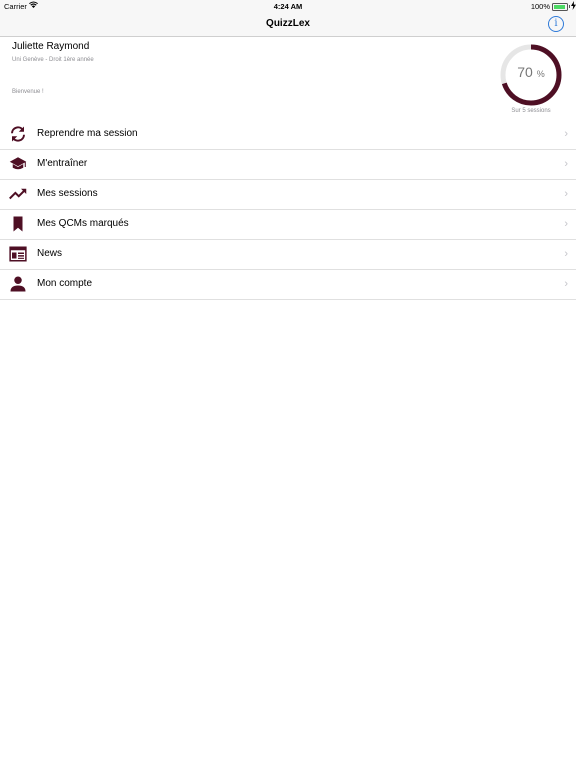 Image resolution: width=576 pixels, height=768 pixels. I want to click on trending-up-icon, so click(18, 194).